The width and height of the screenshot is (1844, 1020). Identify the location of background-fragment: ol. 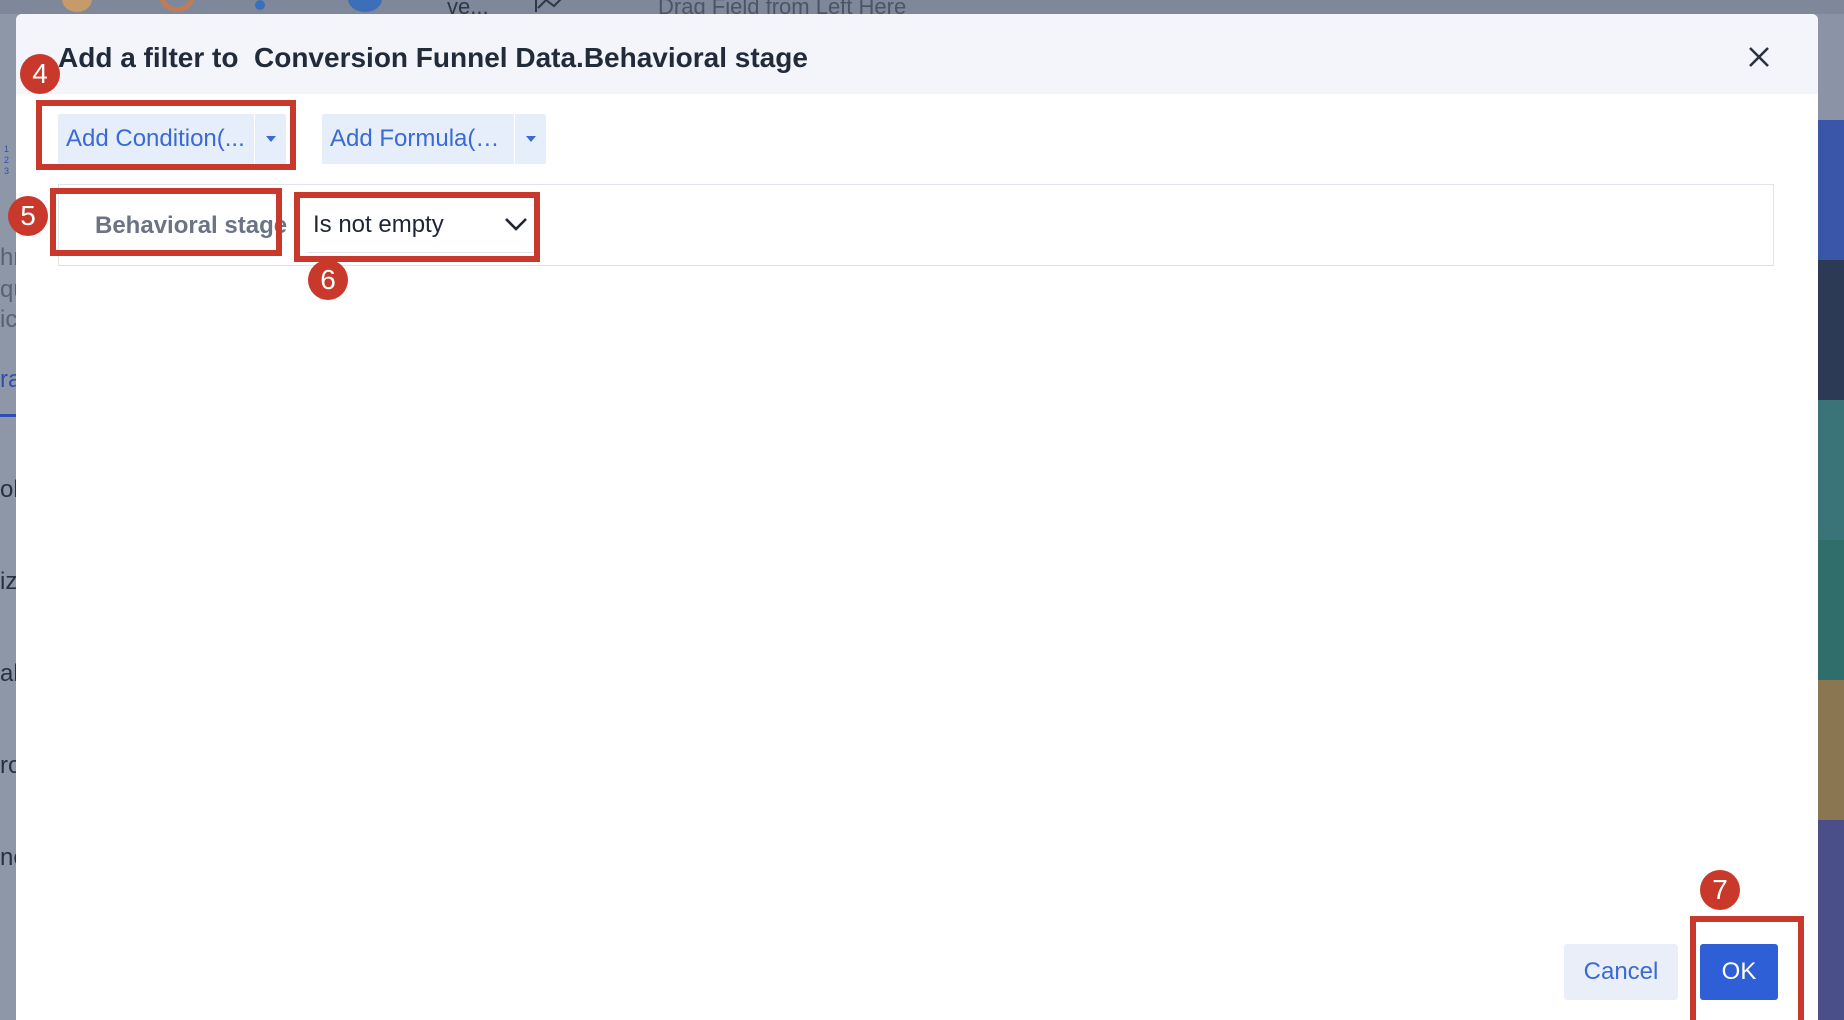
(8, 489).